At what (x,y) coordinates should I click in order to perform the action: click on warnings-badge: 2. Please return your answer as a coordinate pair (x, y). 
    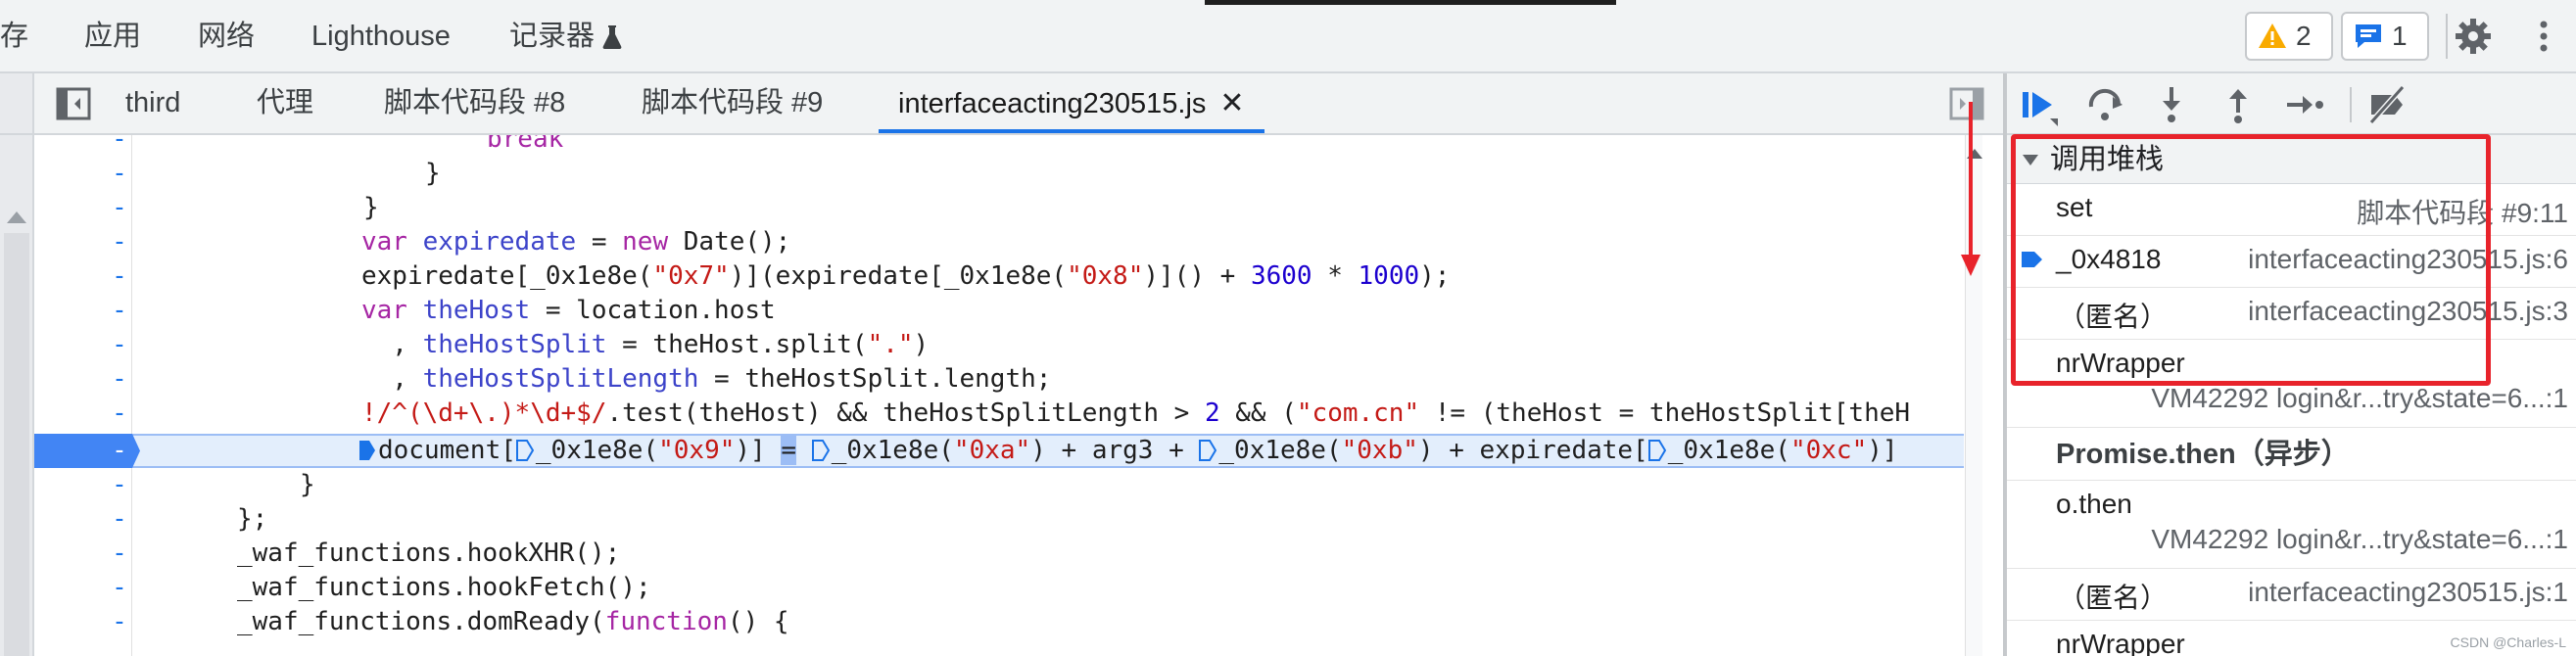
    Looking at the image, I should click on (2289, 36).